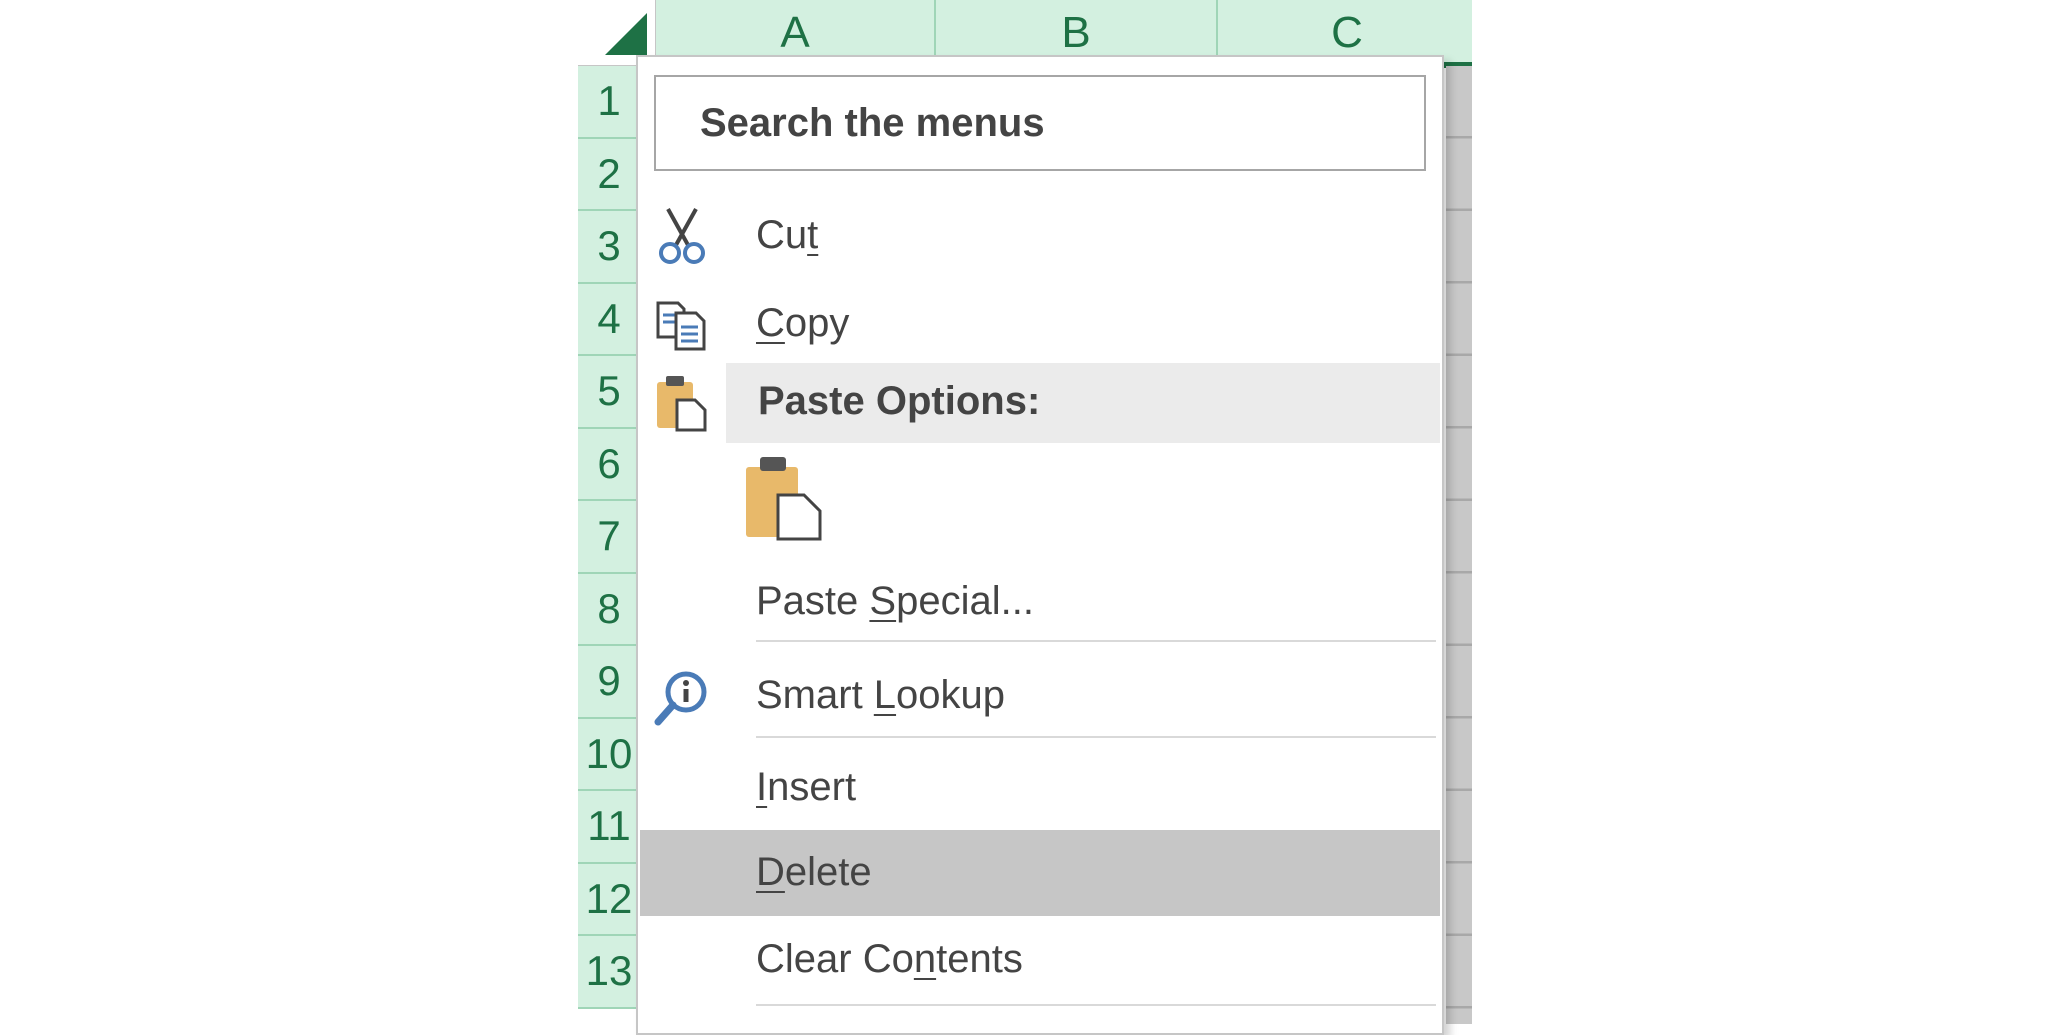 Image resolution: width=2048 pixels, height=1035 pixels. I want to click on menu-item-cut-label: Cut, so click(787, 235).